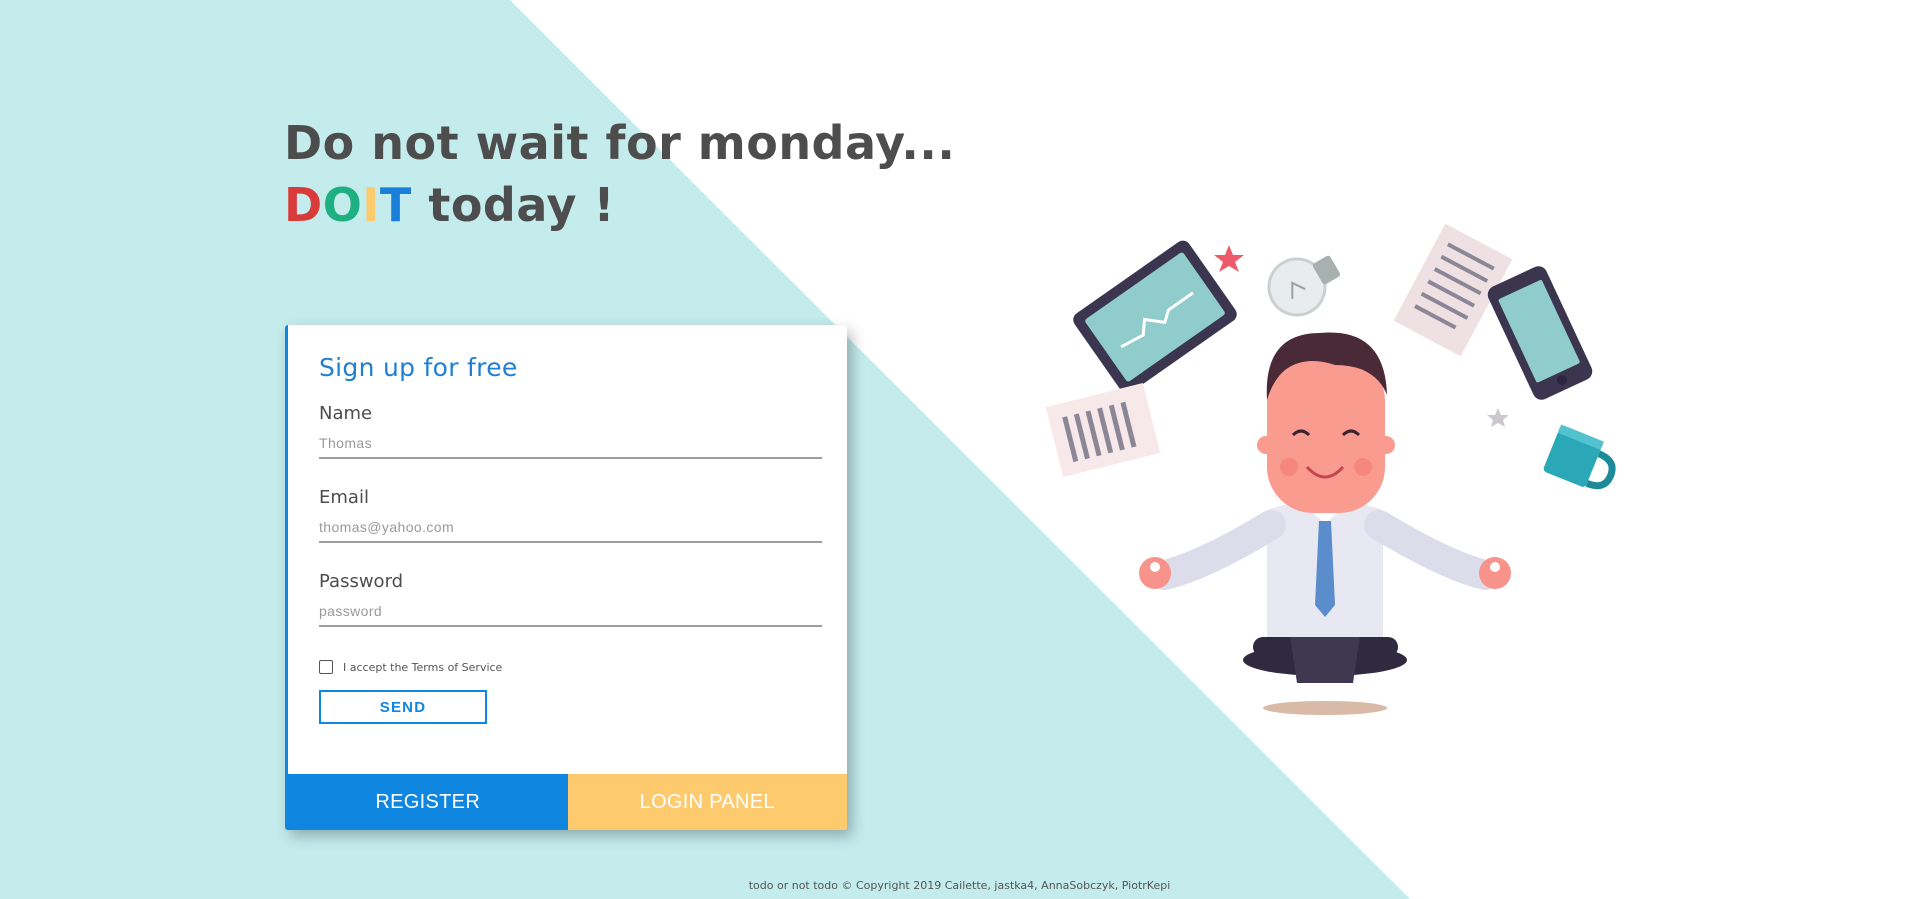  I want to click on hero-line-2: DOIT today !, so click(619, 205).